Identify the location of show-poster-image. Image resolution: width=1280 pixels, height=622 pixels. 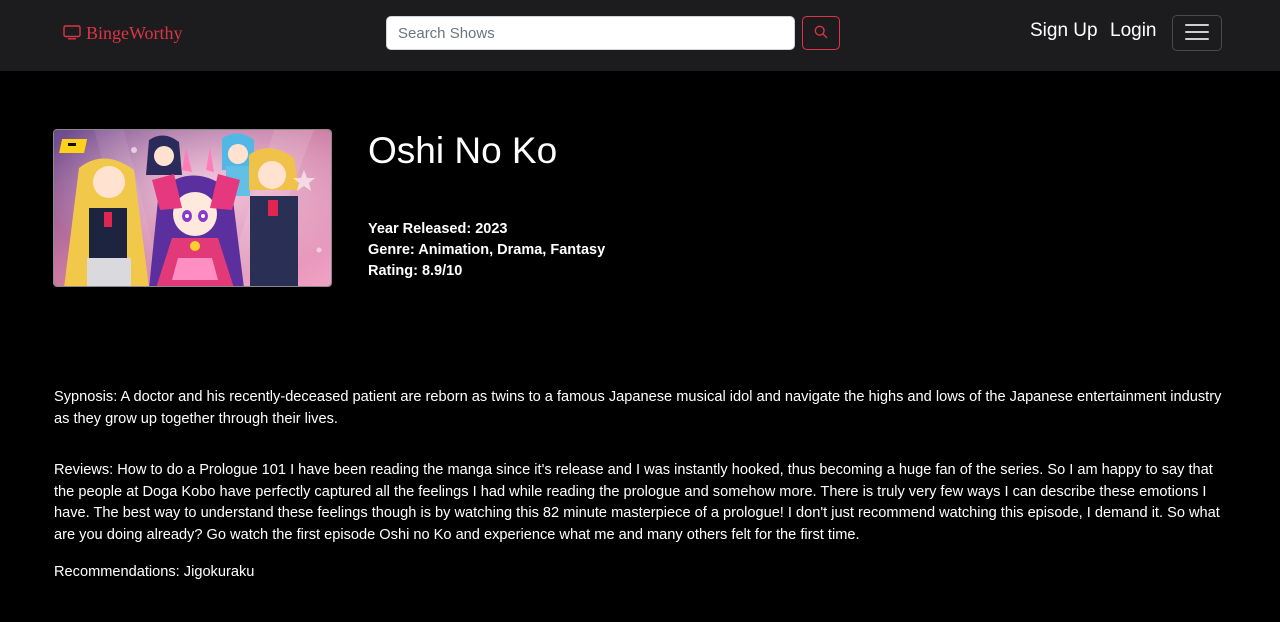
(192, 208).